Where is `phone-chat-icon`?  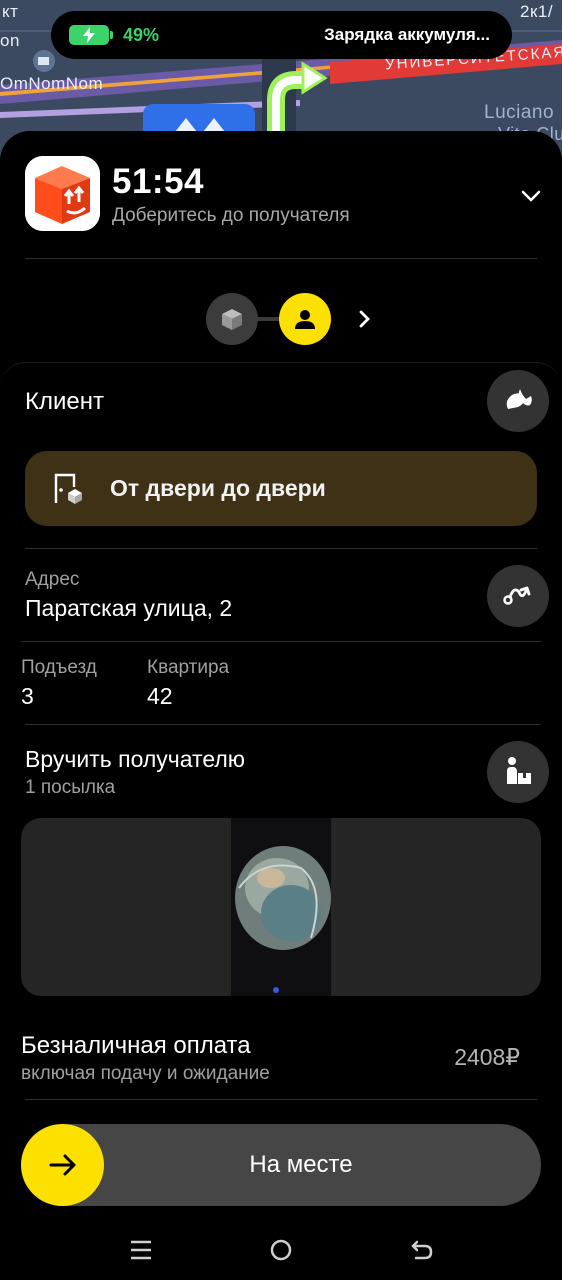 phone-chat-icon is located at coordinates (519, 399).